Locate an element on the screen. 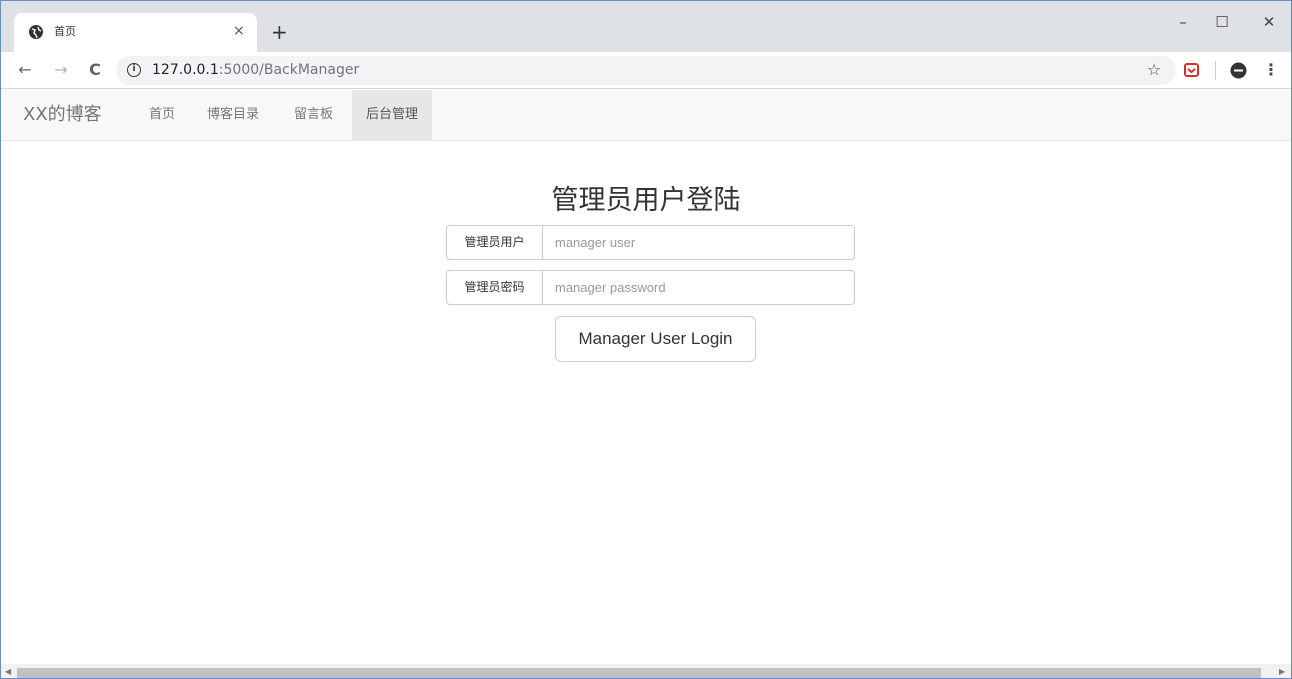 This screenshot has width=1292, height=679. browser-toolbar: ← → C i 127.0.0.1:5000/BackManager ☆ ⋮ is located at coordinates (646, 70).